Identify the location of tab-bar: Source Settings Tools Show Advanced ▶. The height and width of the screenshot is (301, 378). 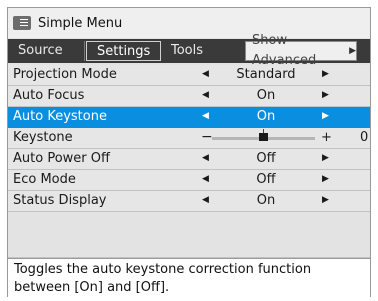
(189, 50).